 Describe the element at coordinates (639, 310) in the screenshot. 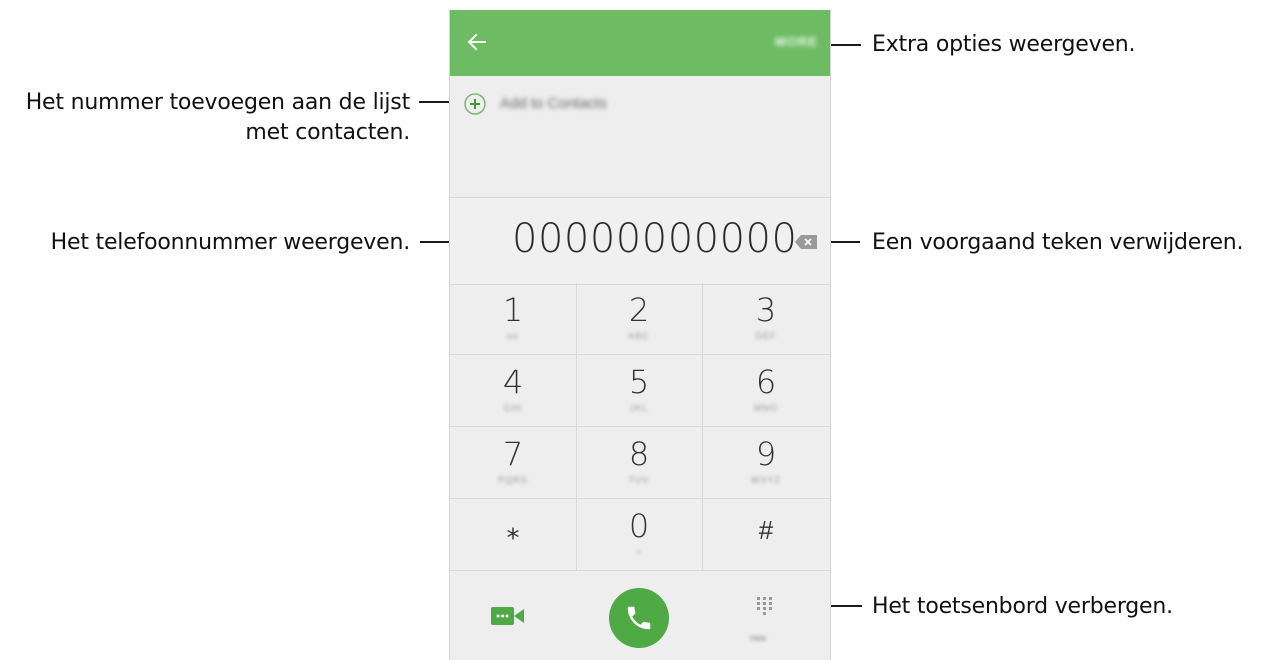

I see `key-digit: 2` at that location.